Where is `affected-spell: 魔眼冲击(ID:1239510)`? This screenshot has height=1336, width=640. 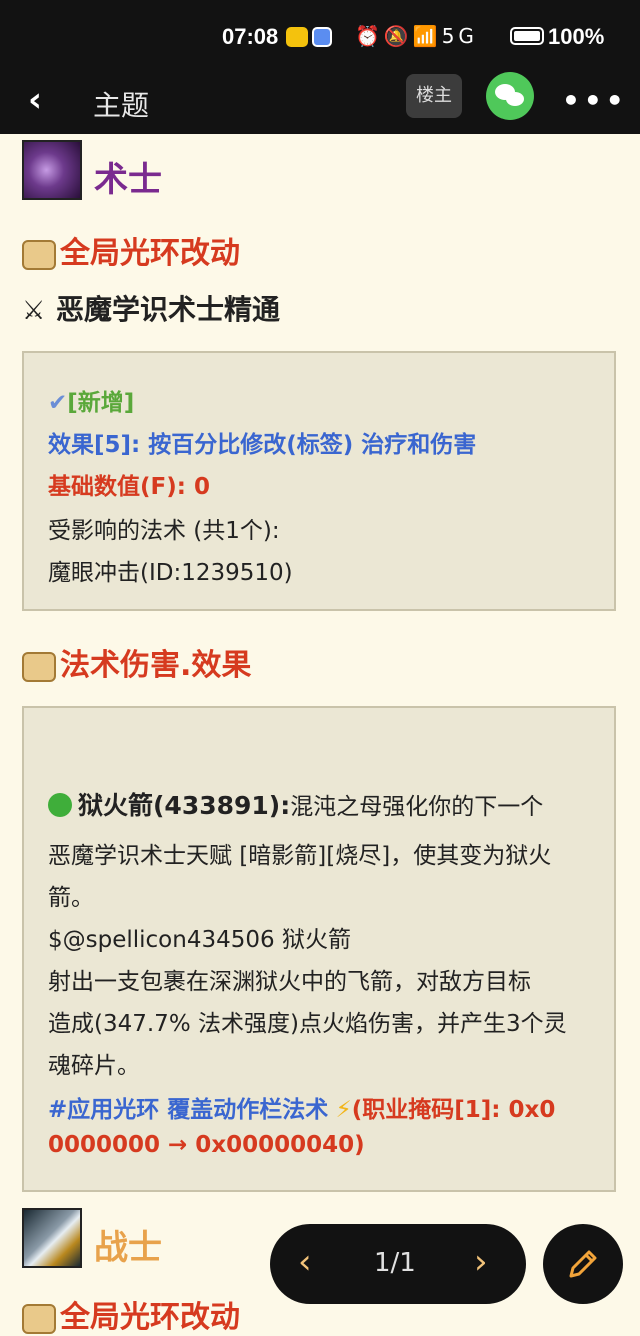
affected-spell: 魔眼冲击(ID:1239510) is located at coordinates (170, 573).